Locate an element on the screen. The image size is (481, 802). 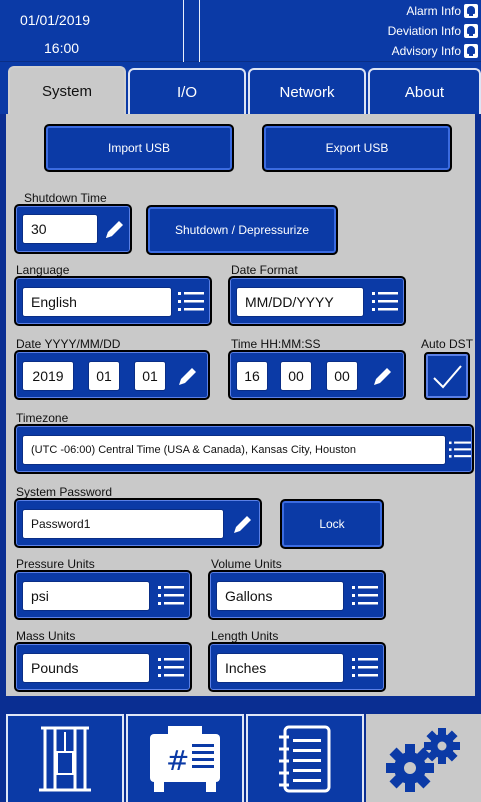
mass-units-label: Mass Units is located at coordinates (46, 636).